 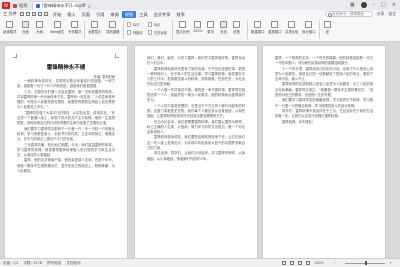 What do you see at coordinates (21, 5) in the screenshot?
I see `tab-home: 稻壳` at bounding box center [21, 5].